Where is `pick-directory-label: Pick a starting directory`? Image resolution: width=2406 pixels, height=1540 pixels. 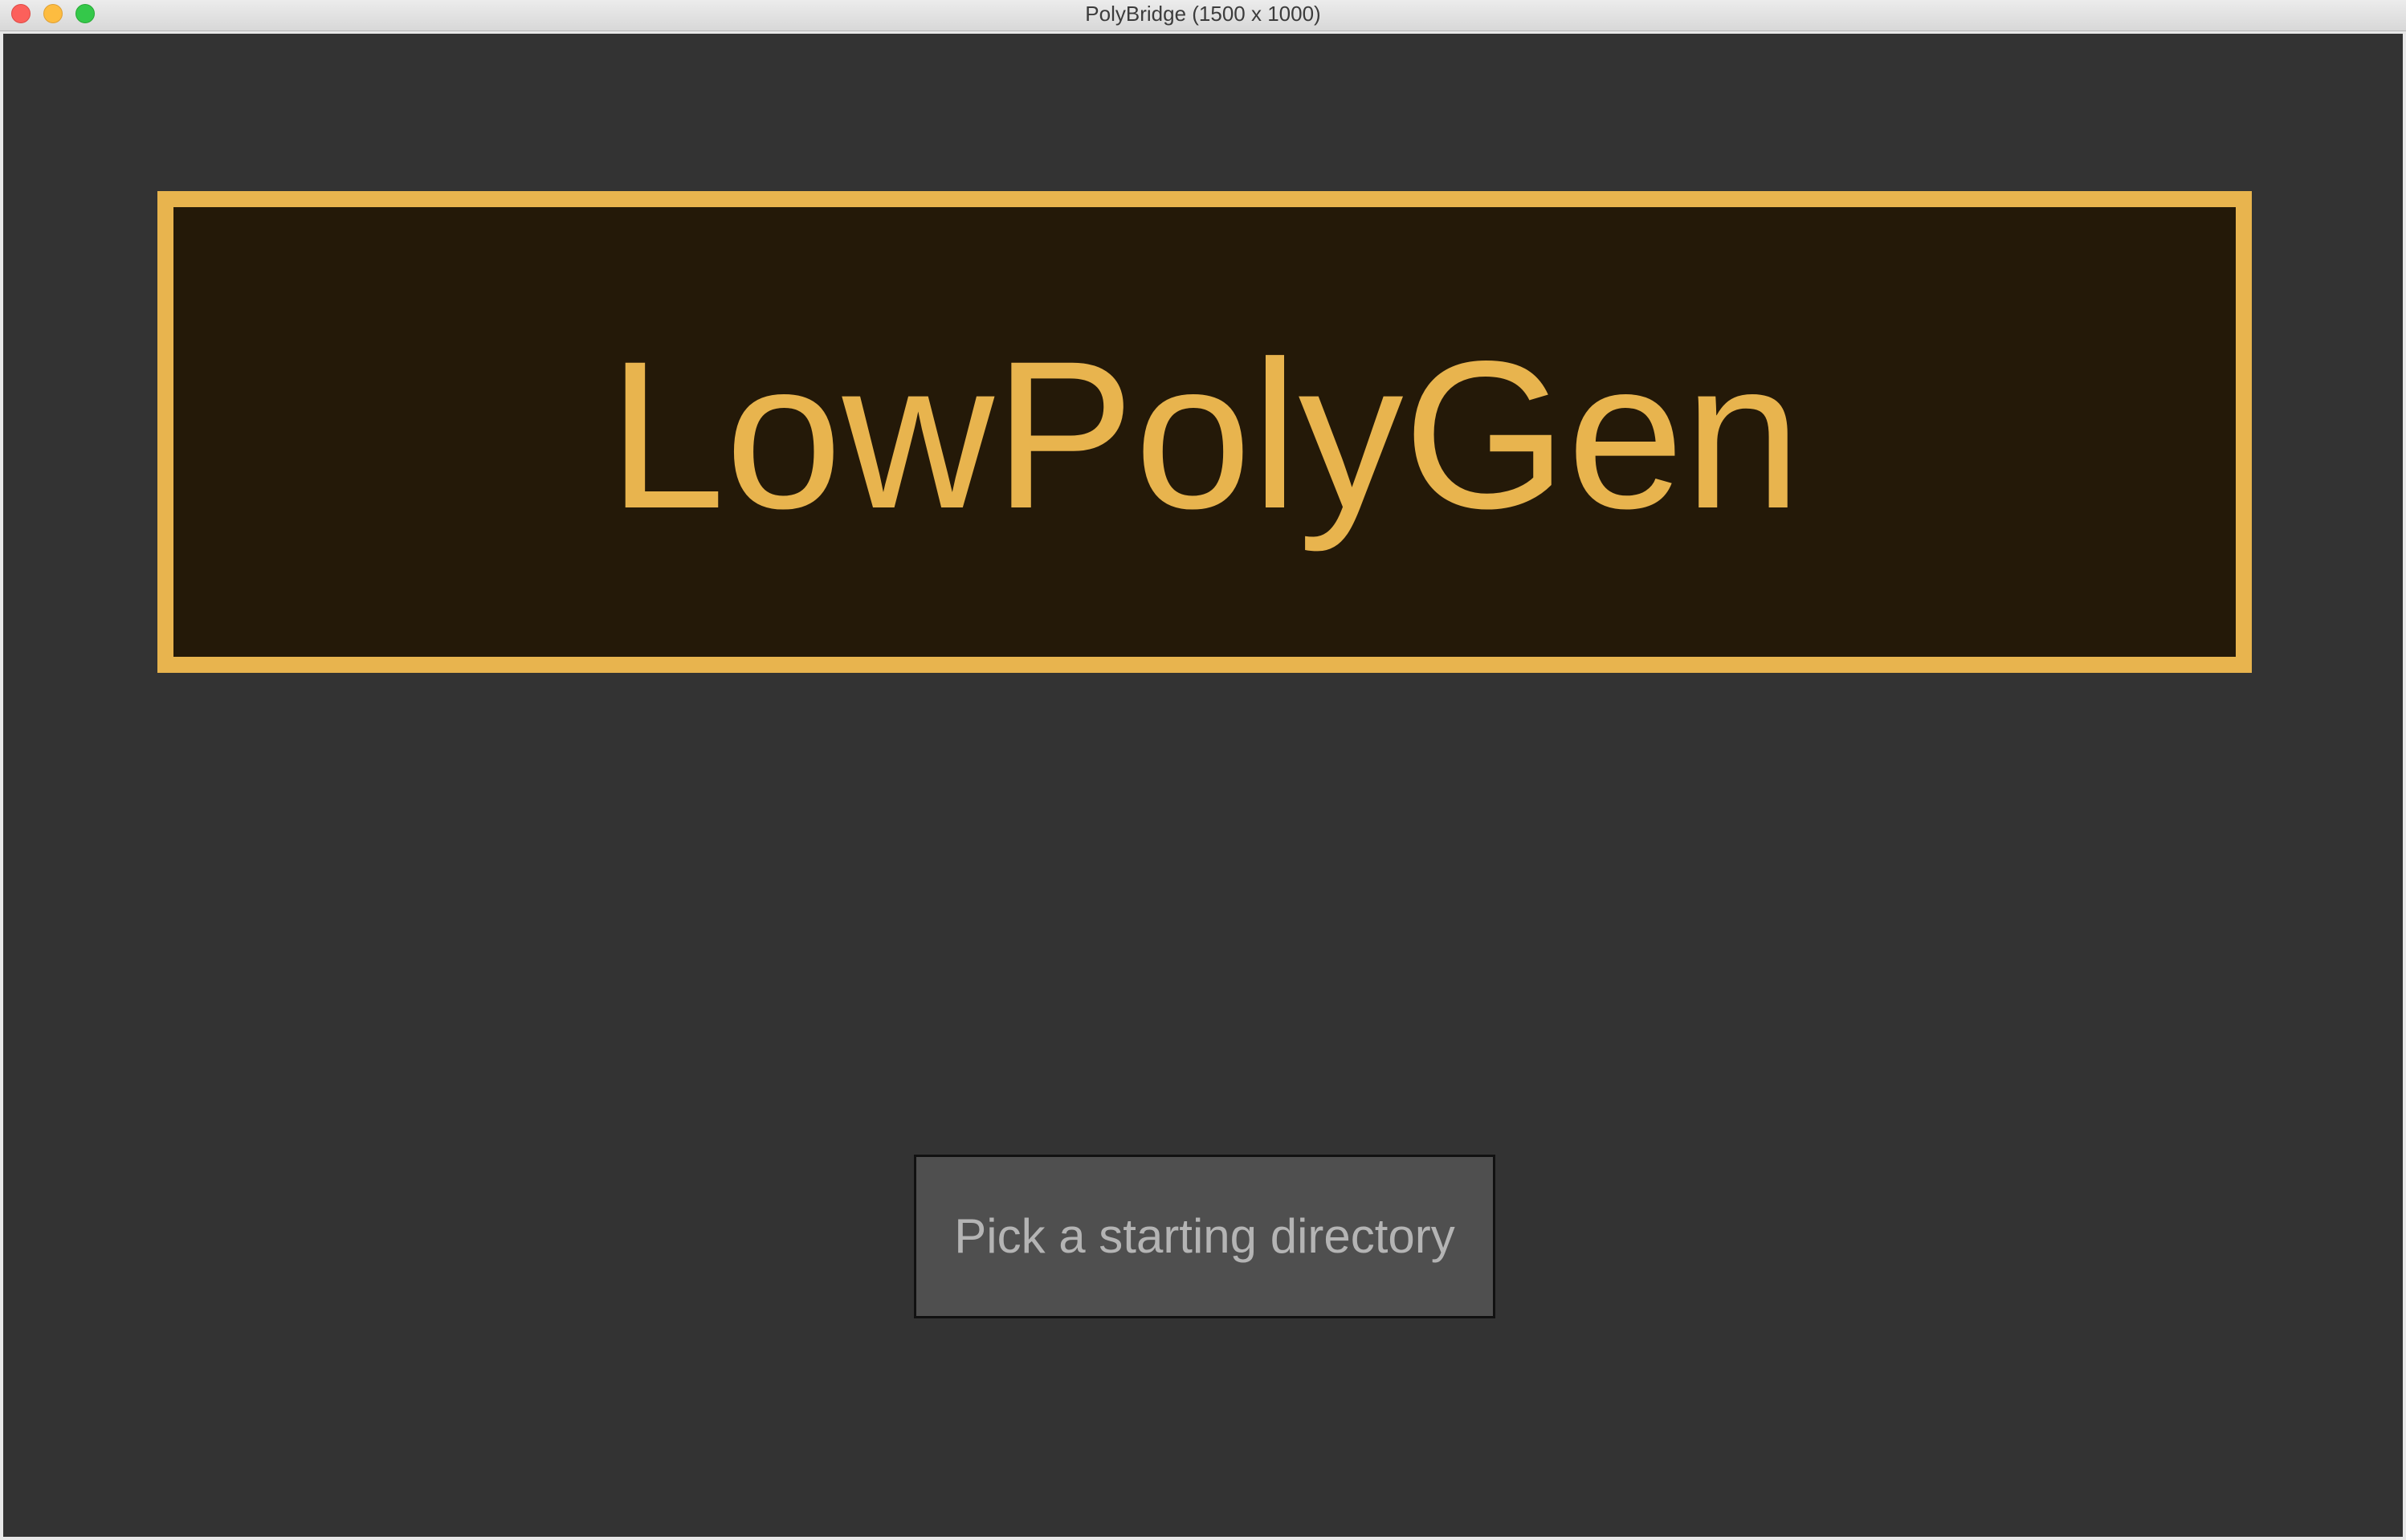 pick-directory-label: Pick a starting directory is located at coordinates (1204, 1236).